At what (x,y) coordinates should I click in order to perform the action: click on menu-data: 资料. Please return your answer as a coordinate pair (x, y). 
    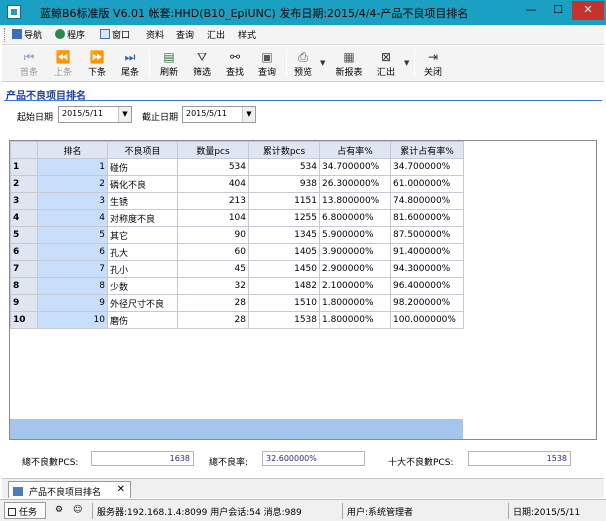
    Looking at the image, I should click on (155, 35).